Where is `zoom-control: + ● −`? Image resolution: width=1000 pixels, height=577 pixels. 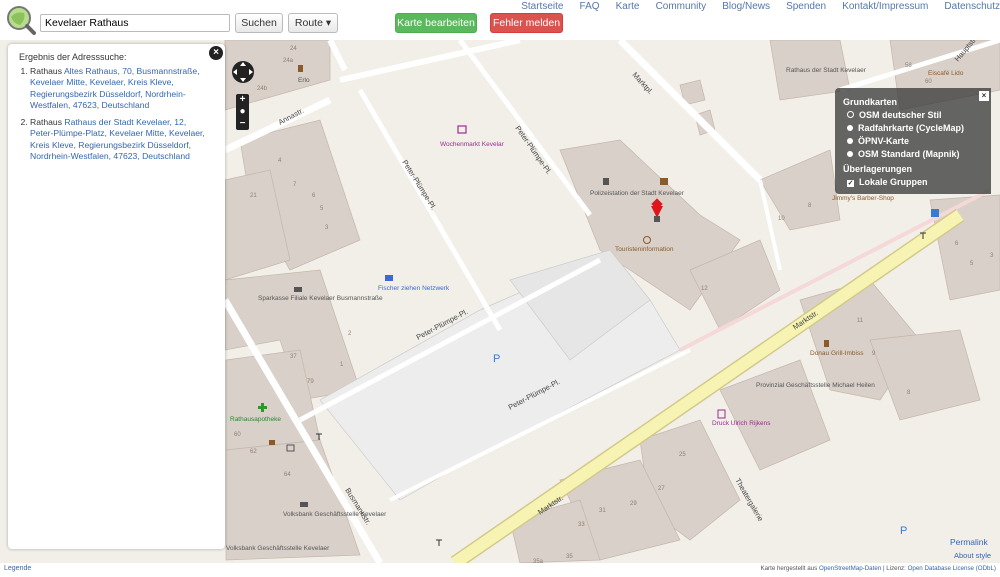 zoom-control: + ● − is located at coordinates (242, 112).